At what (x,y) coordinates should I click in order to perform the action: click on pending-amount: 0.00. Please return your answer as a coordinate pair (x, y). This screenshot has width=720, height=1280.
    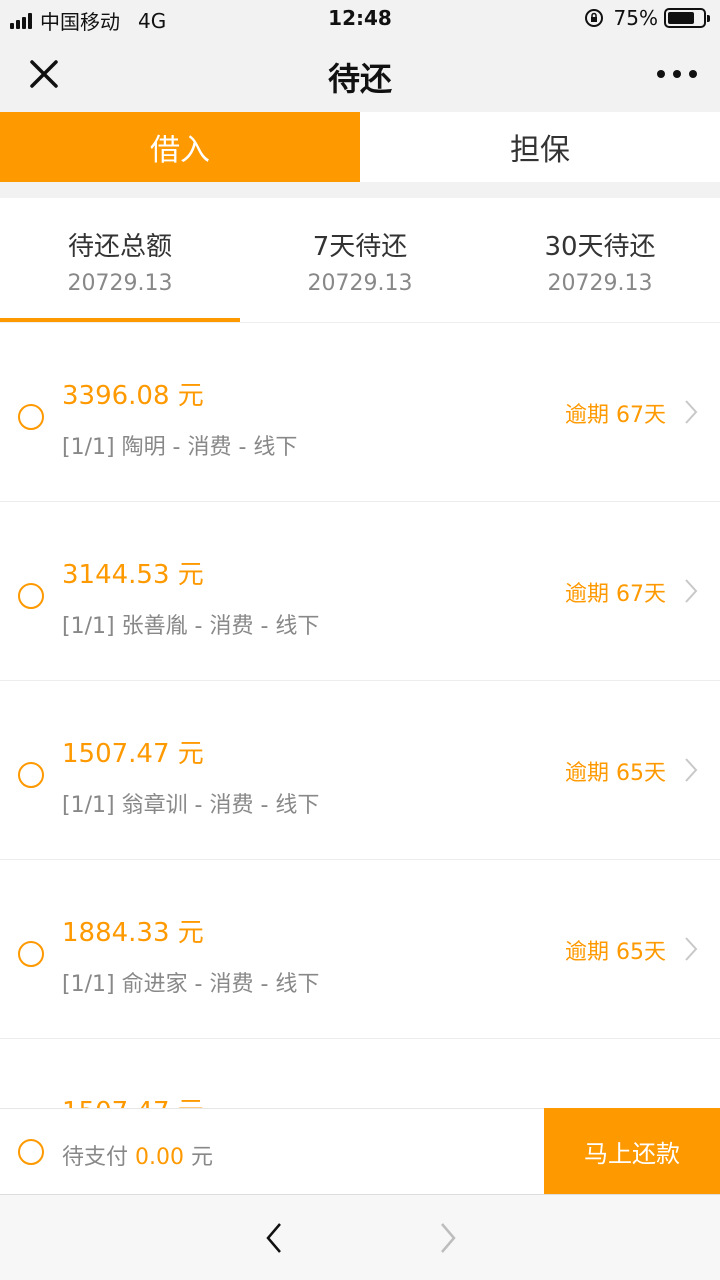
    Looking at the image, I should click on (159, 1157).